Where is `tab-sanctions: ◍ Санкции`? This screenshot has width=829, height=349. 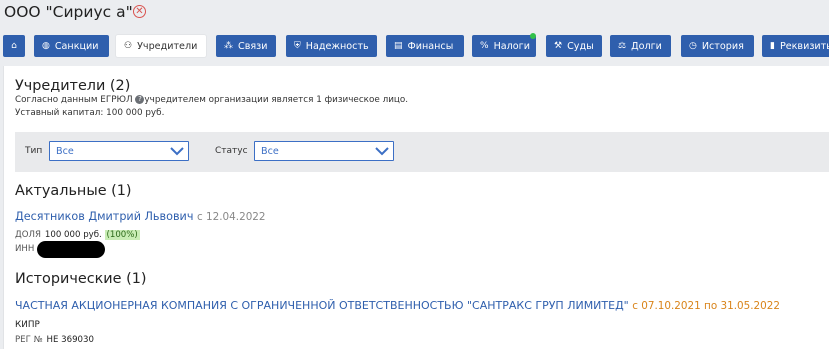 tab-sanctions: ◍ Санкции is located at coordinates (71, 46).